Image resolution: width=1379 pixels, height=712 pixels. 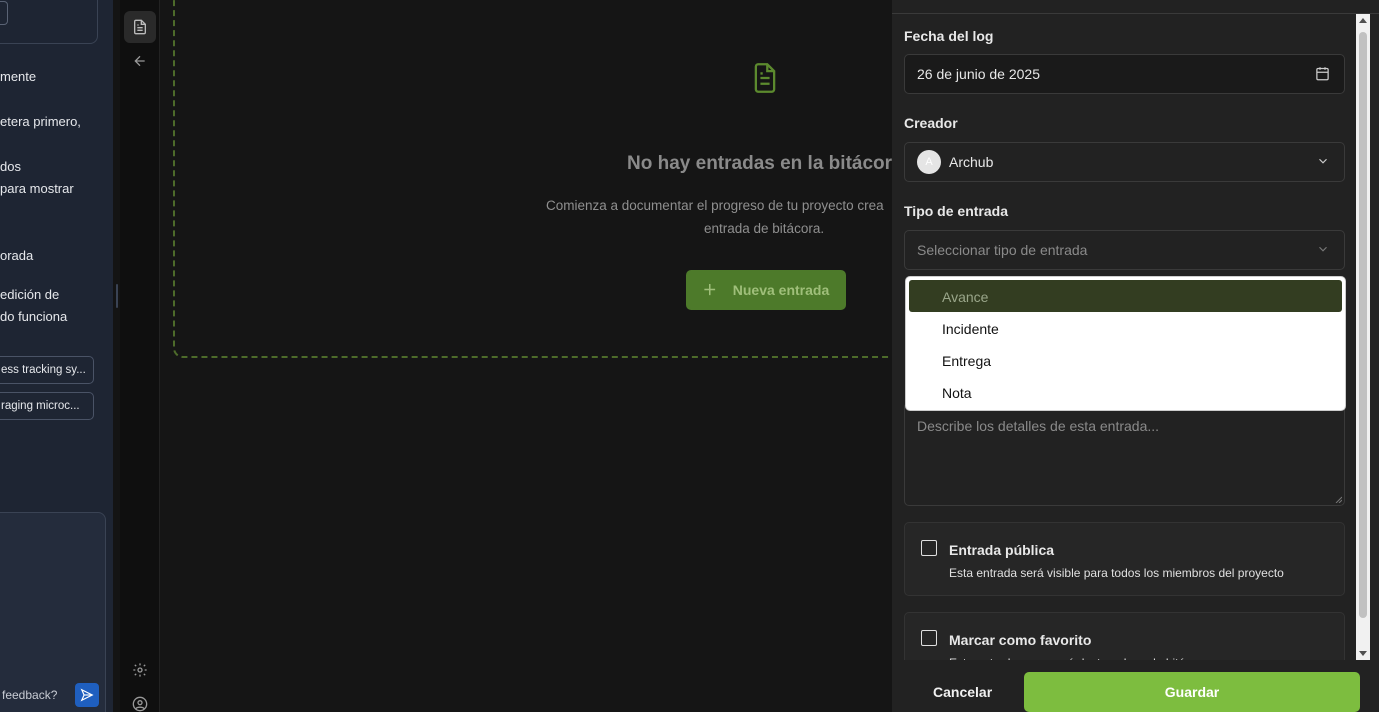 I want to click on panel-resize-handle, so click(x=117, y=296).